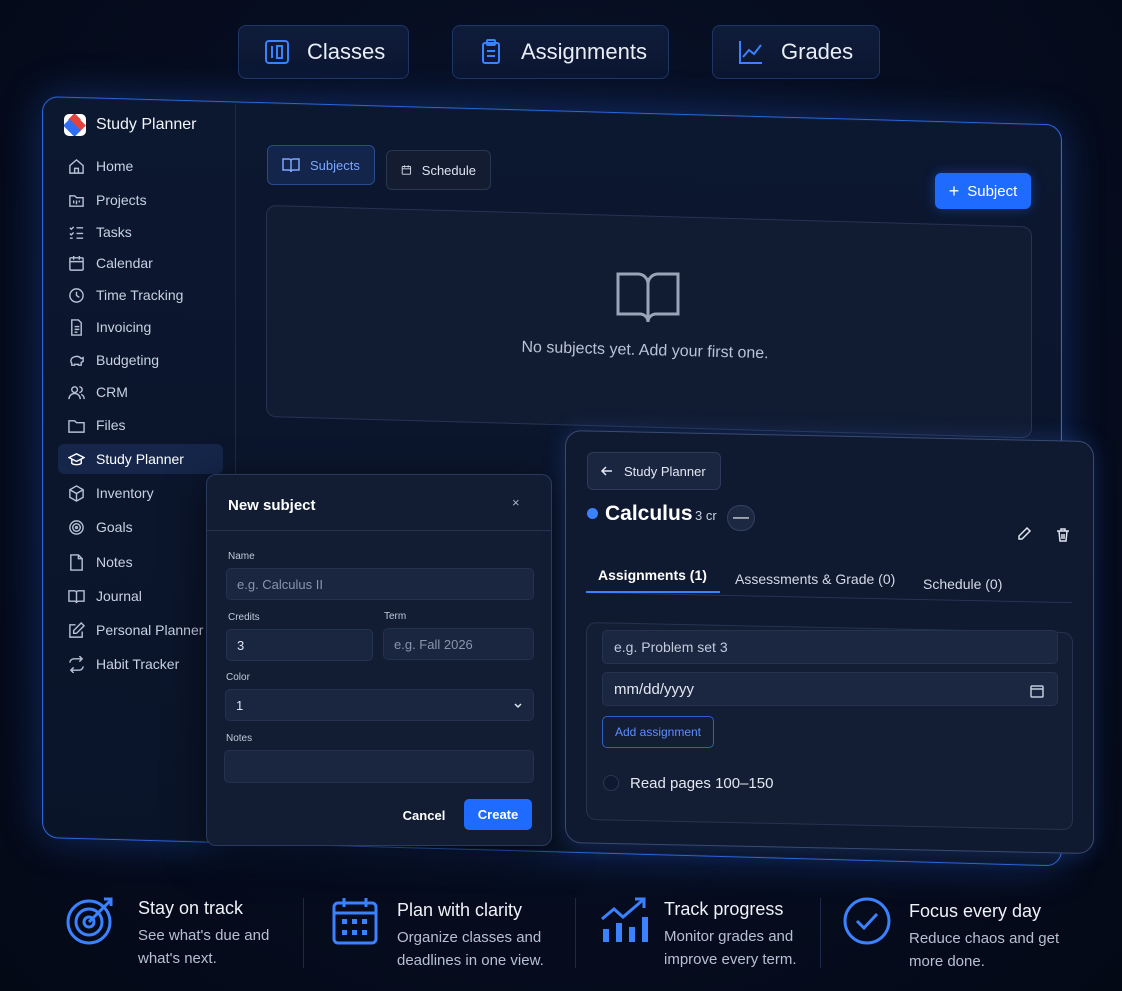  I want to click on feature-title: Plan with clarity, so click(460, 910).